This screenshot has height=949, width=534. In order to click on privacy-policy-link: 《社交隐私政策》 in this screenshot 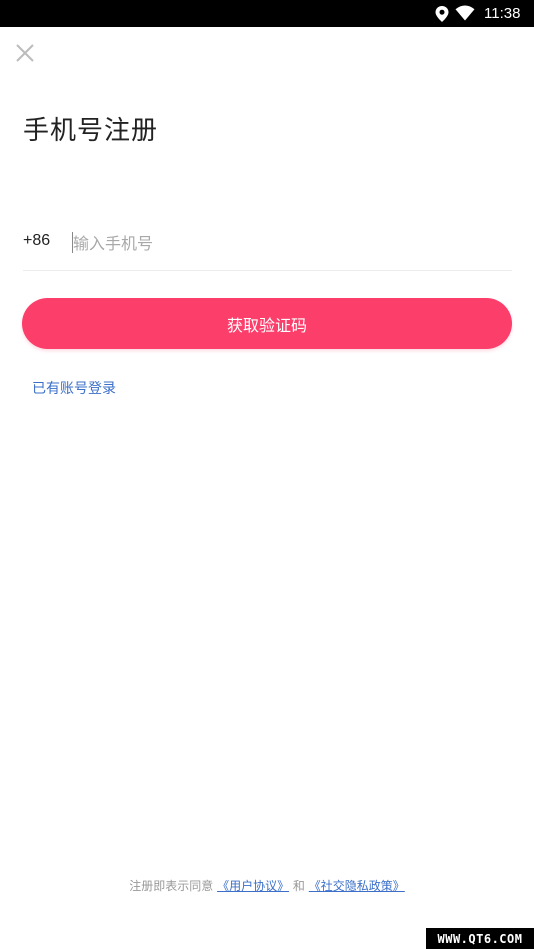, I will do `click(357, 886)`.